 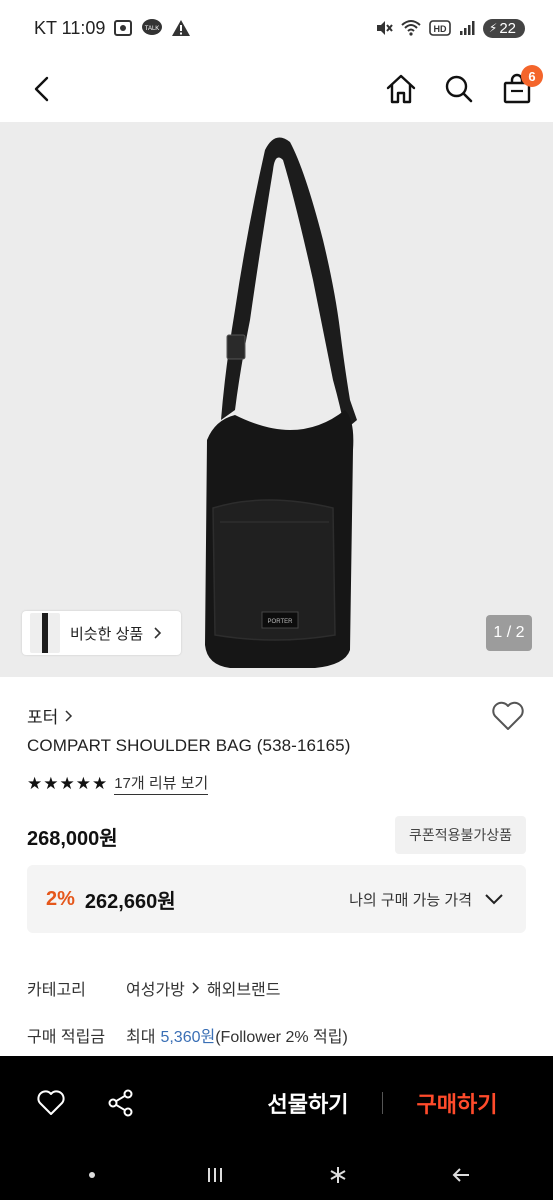 What do you see at coordinates (281, 402) in the screenshot?
I see `product-image: PORTER` at bounding box center [281, 402].